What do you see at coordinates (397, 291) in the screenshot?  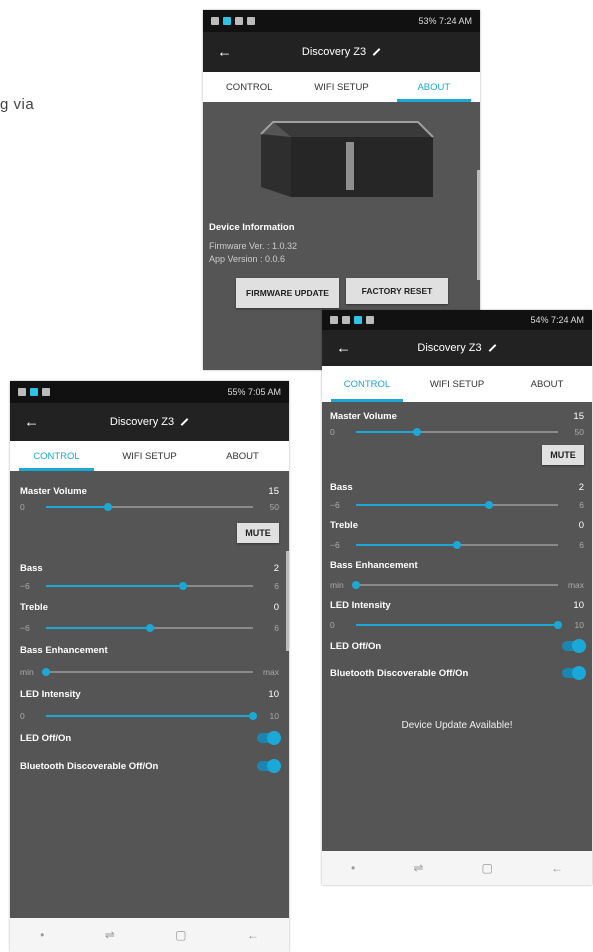 I see `factory-reset-button: FACTORY RESET` at bounding box center [397, 291].